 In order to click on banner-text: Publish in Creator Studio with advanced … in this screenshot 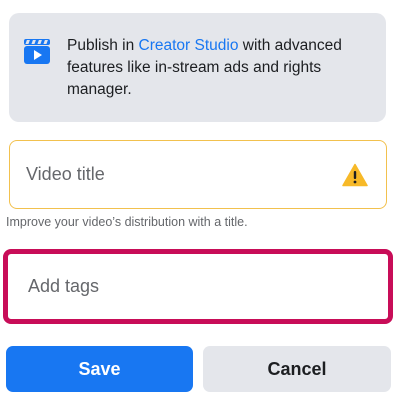, I will do `click(219, 68)`.